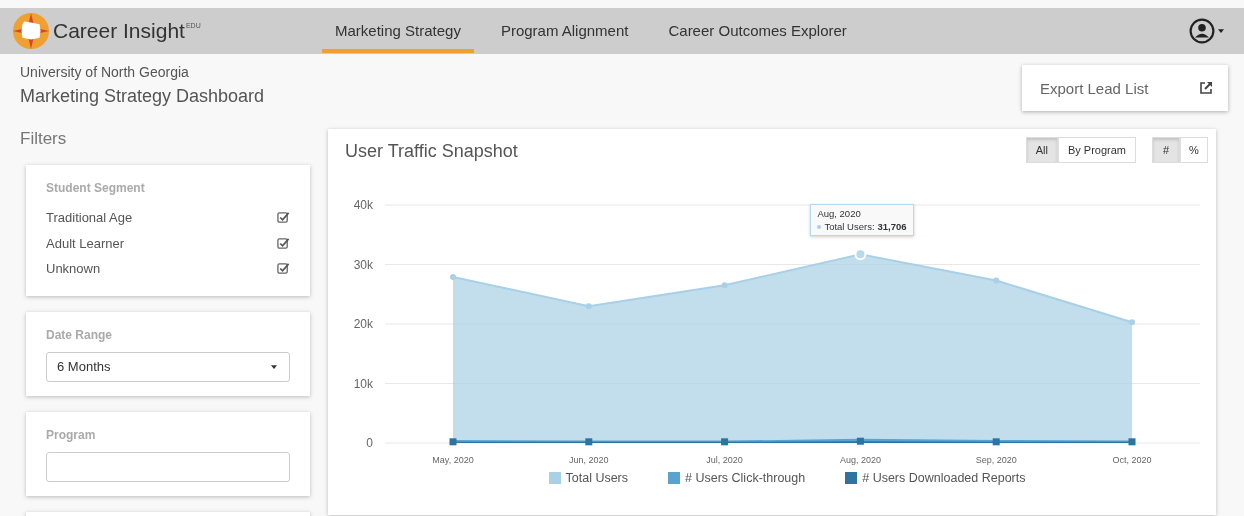 The height and width of the screenshot is (516, 1244). What do you see at coordinates (860, 460) in the screenshot?
I see `x-axis-label: Aug, 2020` at bounding box center [860, 460].